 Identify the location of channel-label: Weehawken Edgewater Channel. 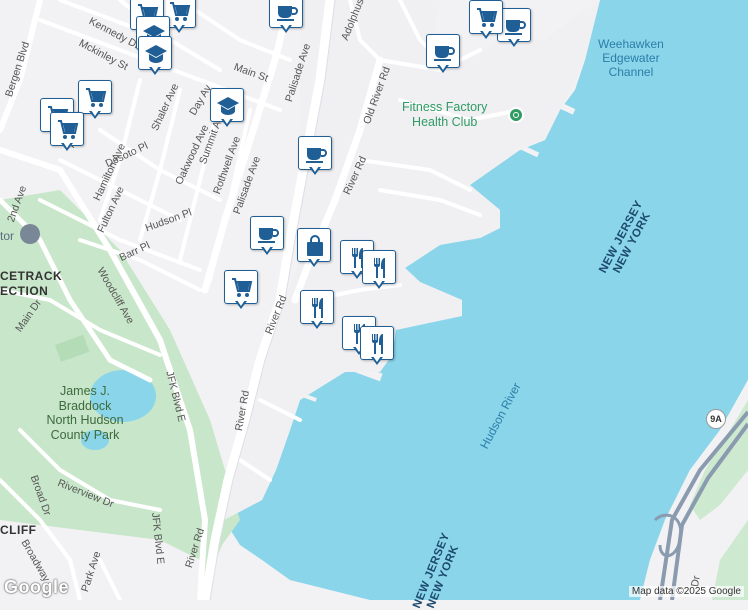
(631, 58).